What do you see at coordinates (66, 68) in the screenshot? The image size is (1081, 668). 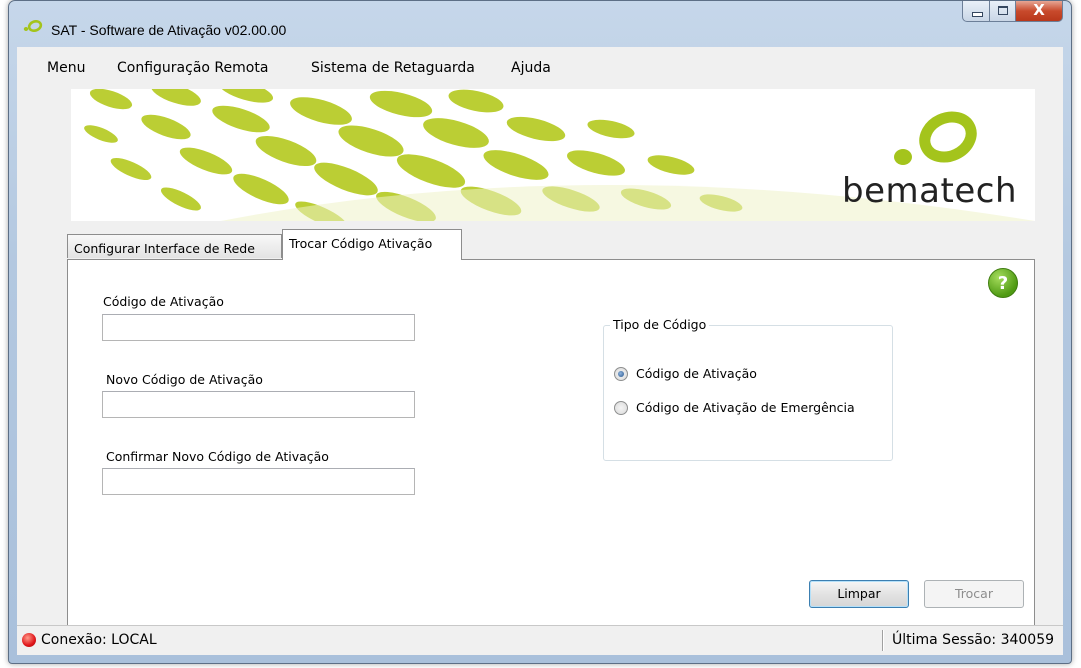 I see `menu-item-menu: Menu` at bounding box center [66, 68].